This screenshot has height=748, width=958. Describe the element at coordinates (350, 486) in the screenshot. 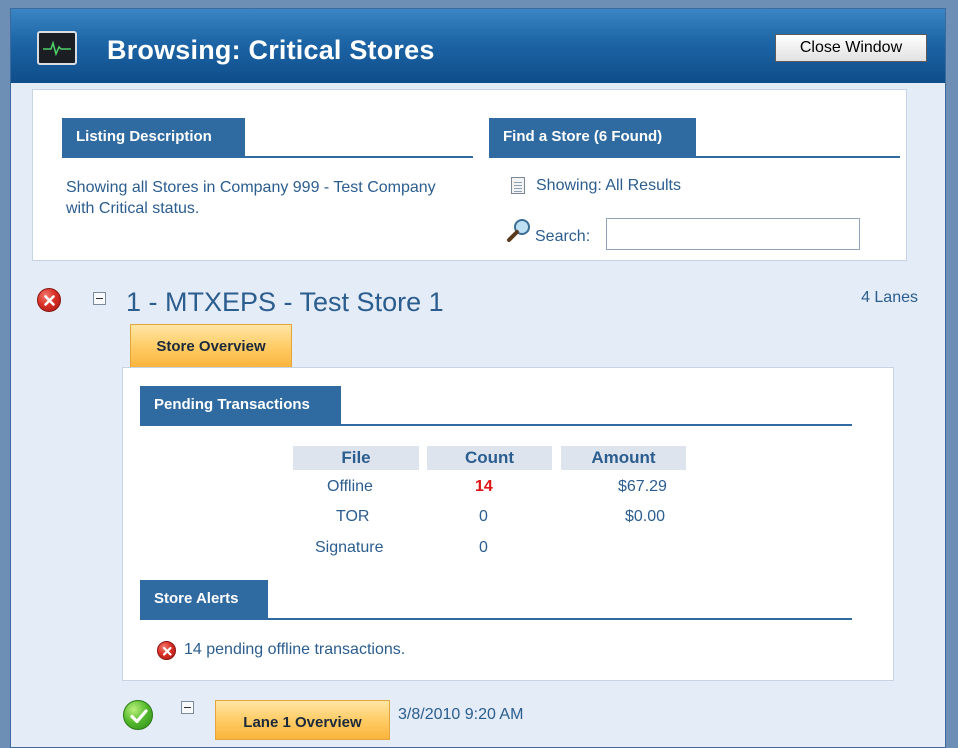

I see `row-offline-file: Offline` at that location.